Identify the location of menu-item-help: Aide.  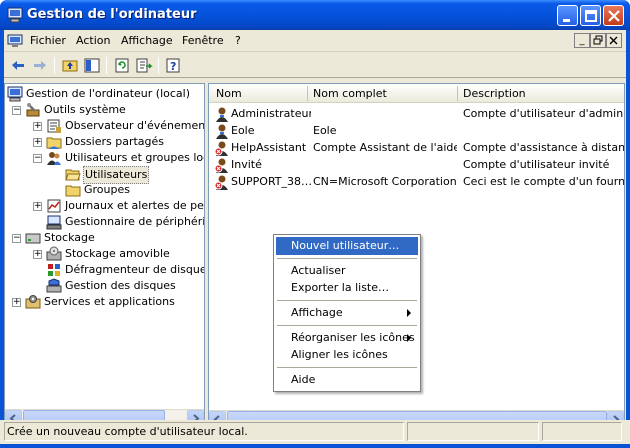
(347, 380).